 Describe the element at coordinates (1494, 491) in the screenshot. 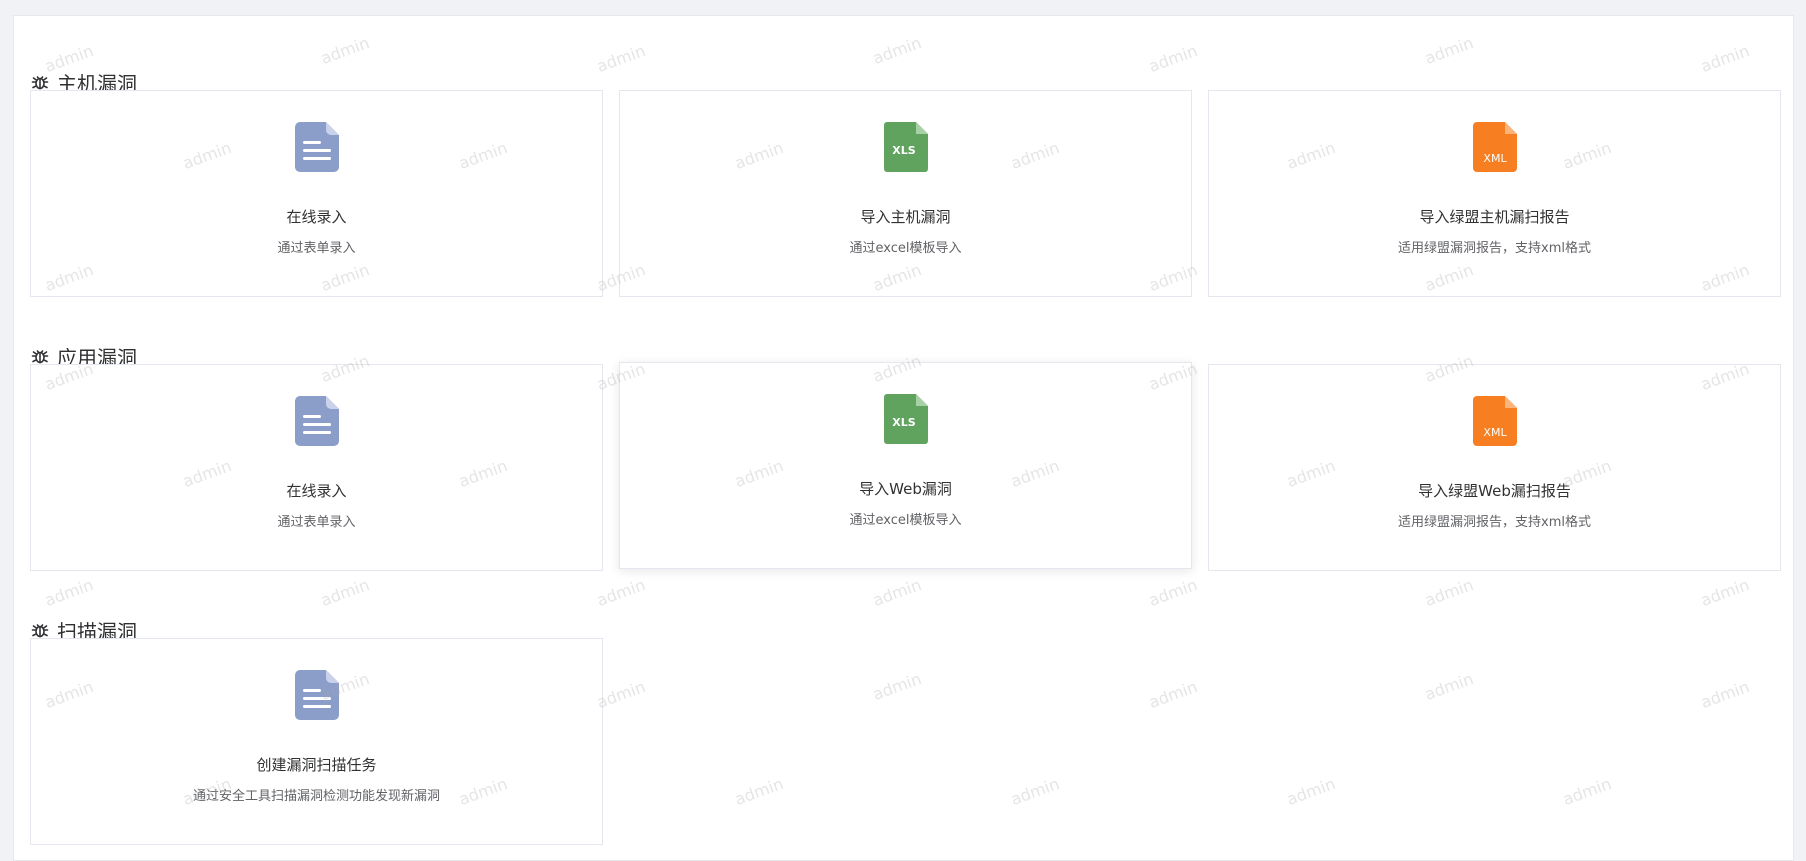

I see `card-title: 导入绿盟Web漏扫报告` at that location.